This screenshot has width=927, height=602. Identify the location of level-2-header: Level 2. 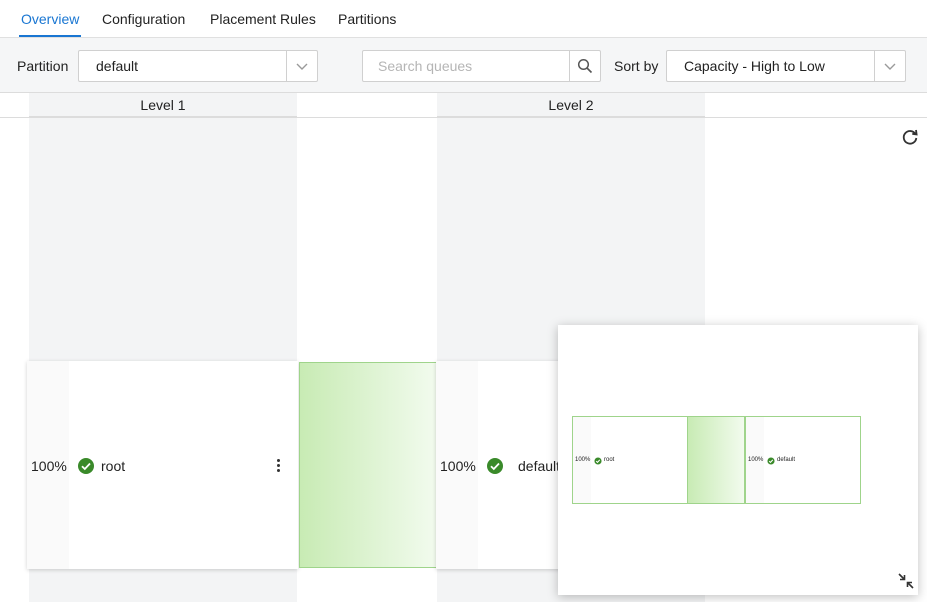
(571, 105).